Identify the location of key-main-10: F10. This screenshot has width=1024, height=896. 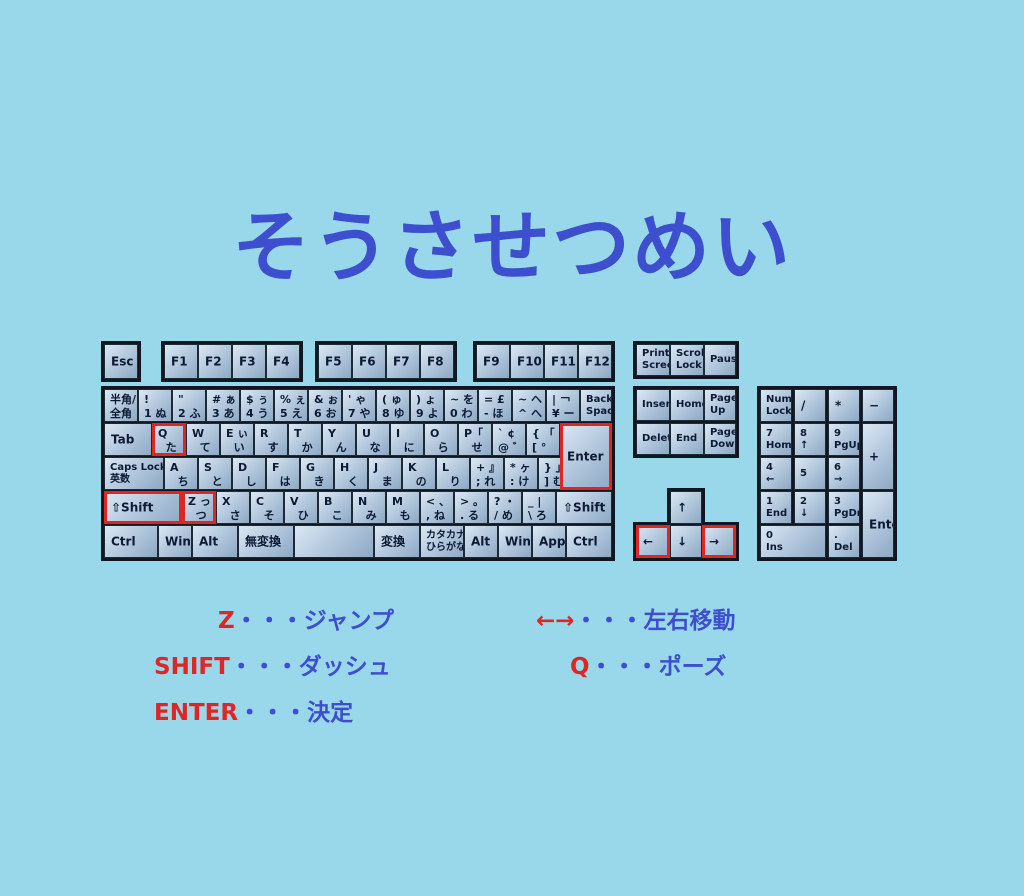
(527, 361).